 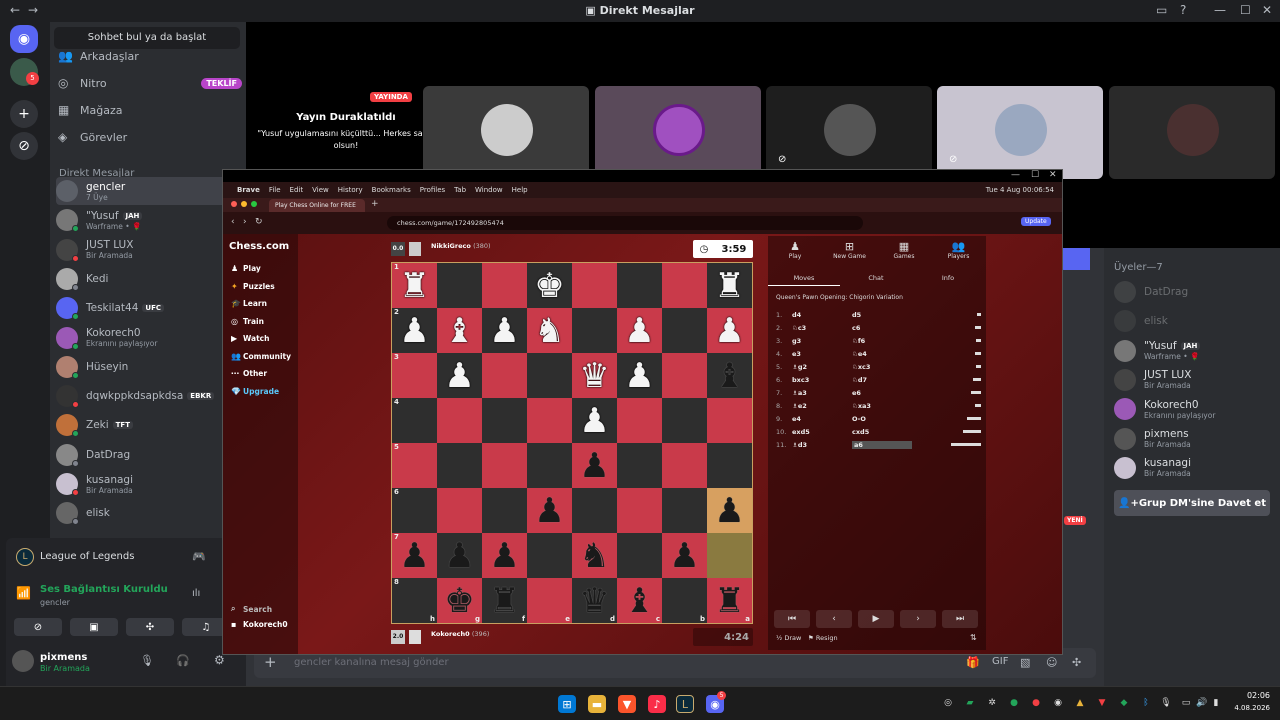 I want to click on help-icon: ?, so click(x=1183, y=10).